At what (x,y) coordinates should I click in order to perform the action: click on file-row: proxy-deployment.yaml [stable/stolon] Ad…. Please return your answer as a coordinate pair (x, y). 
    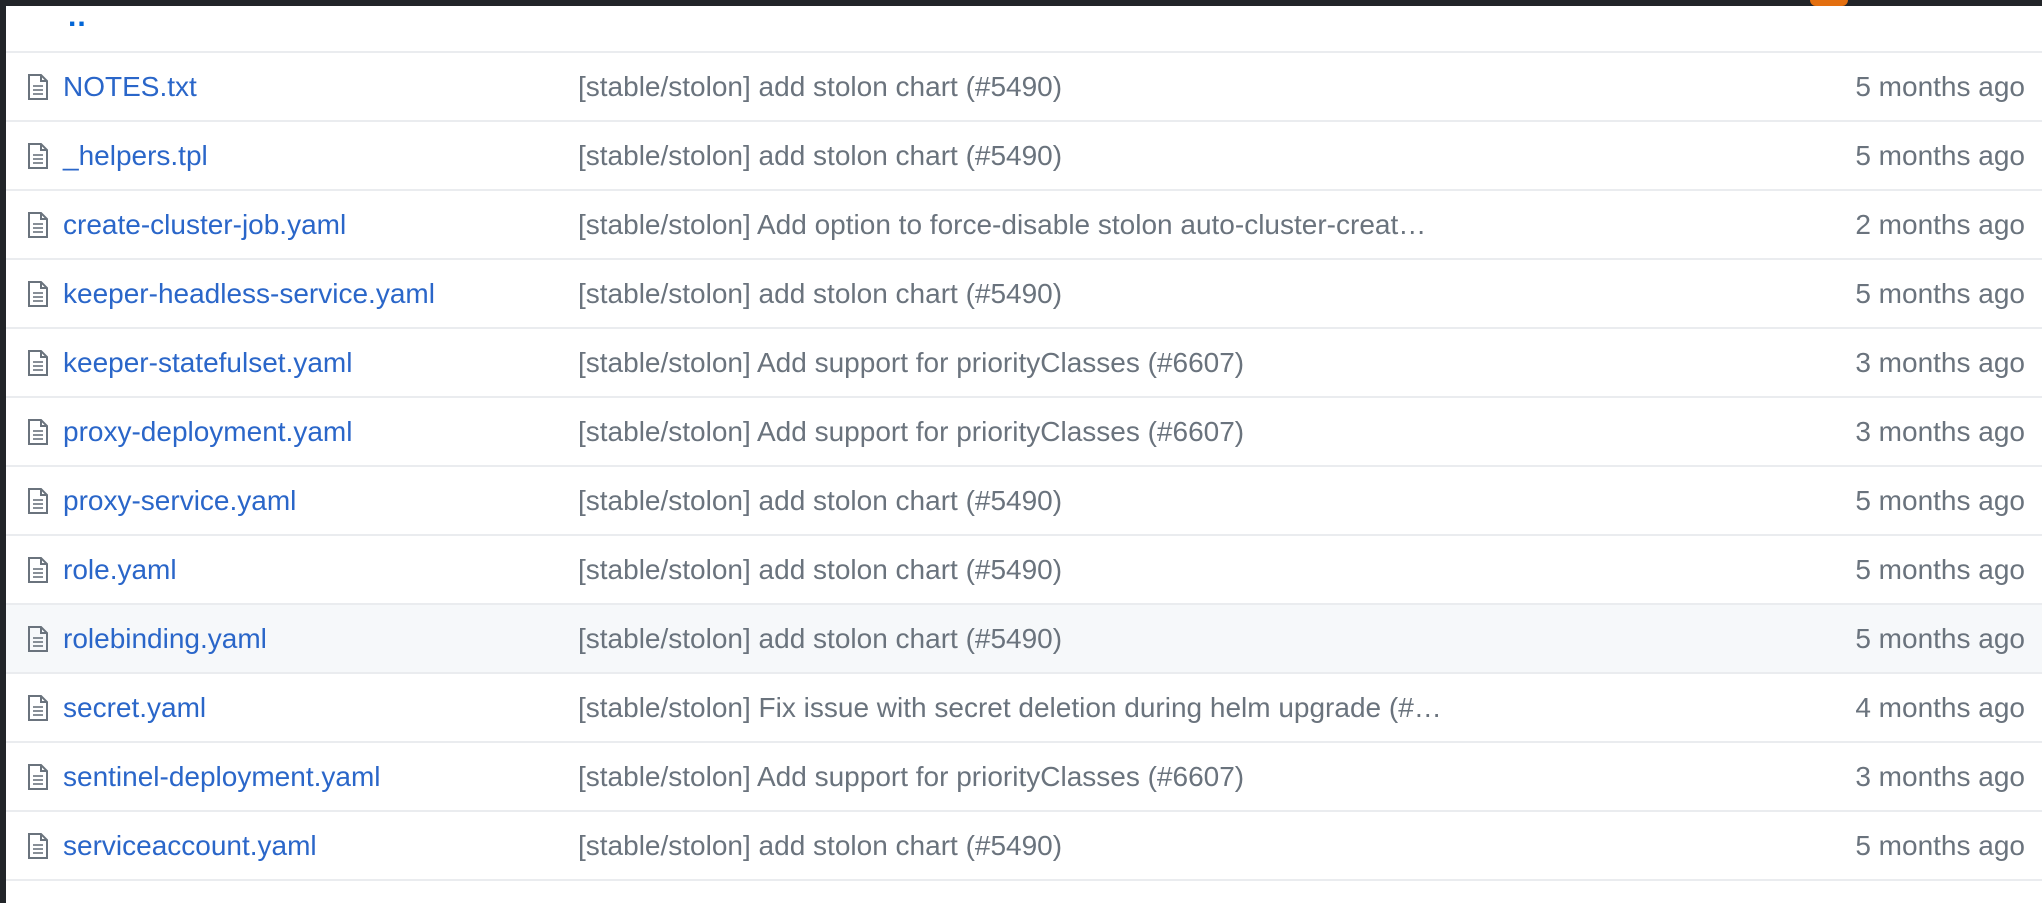
    Looking at the image, I should click on (1024, 432).